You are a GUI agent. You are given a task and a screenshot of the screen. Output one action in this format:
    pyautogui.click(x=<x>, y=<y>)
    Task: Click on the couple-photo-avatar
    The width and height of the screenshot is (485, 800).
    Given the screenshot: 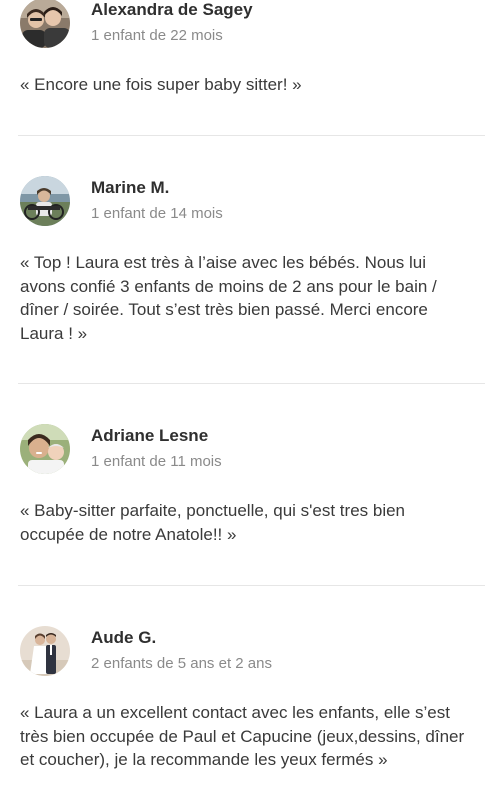 What is the action you would take?
    pyautogui.click(x=45, y=24)
    